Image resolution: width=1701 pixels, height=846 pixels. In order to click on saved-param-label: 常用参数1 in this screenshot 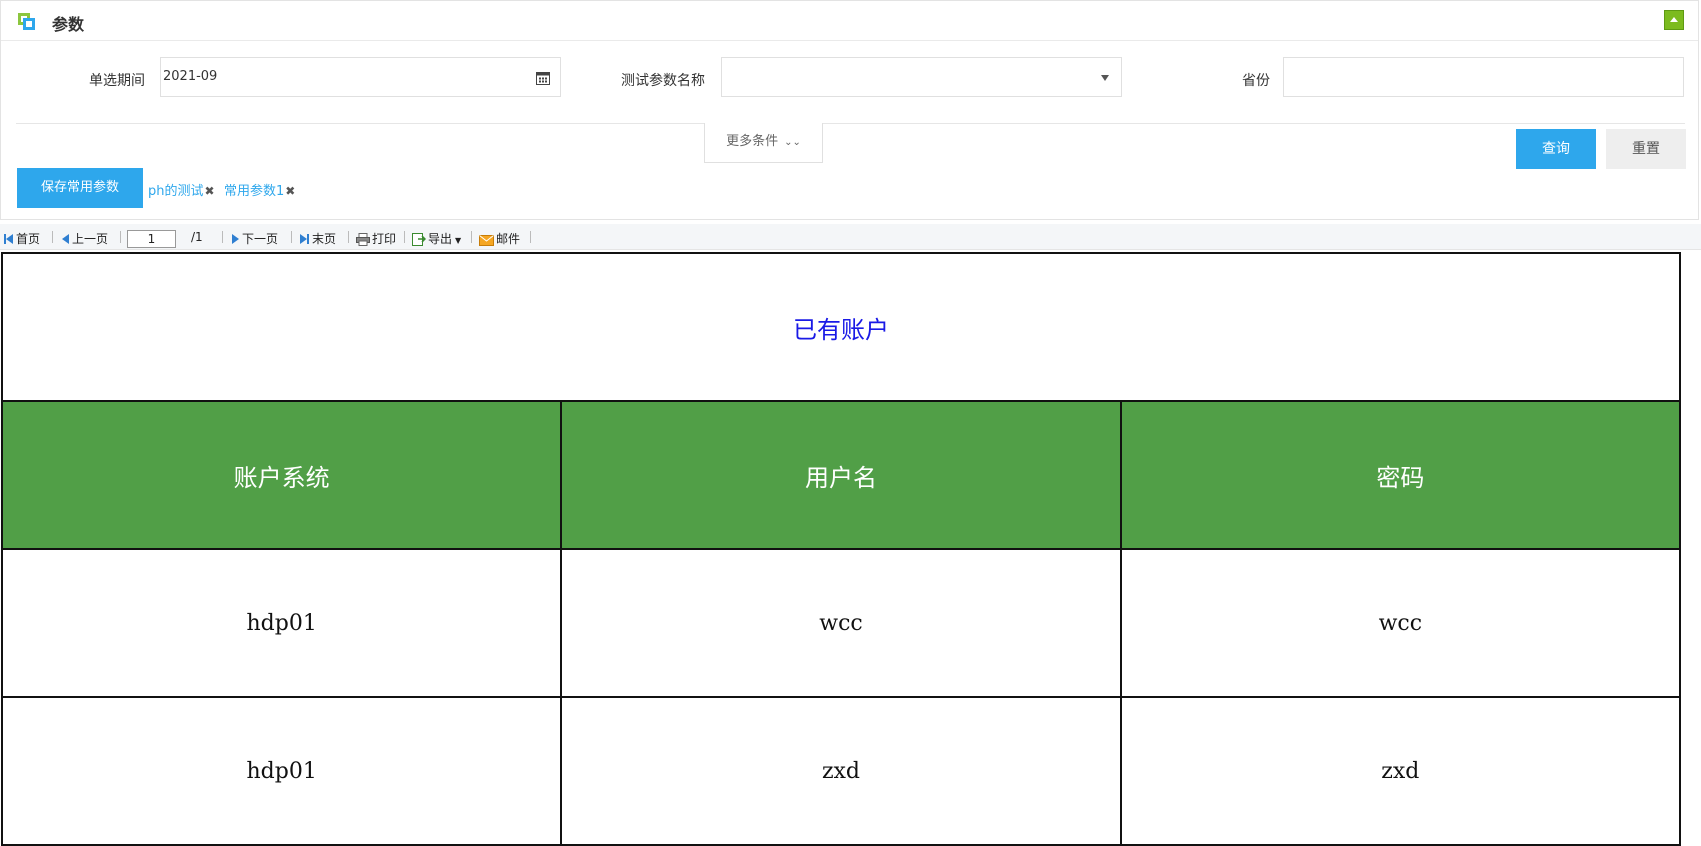, I will do `click(254, 191)`.